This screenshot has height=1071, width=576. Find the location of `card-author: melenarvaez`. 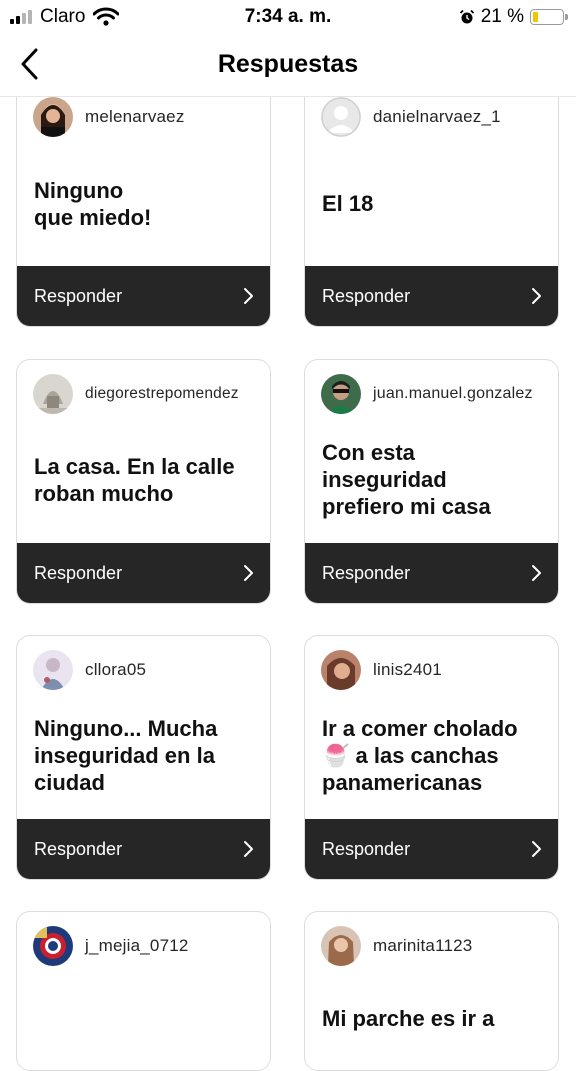

card-author: melenarvaez is located at coordinates (109, 117).